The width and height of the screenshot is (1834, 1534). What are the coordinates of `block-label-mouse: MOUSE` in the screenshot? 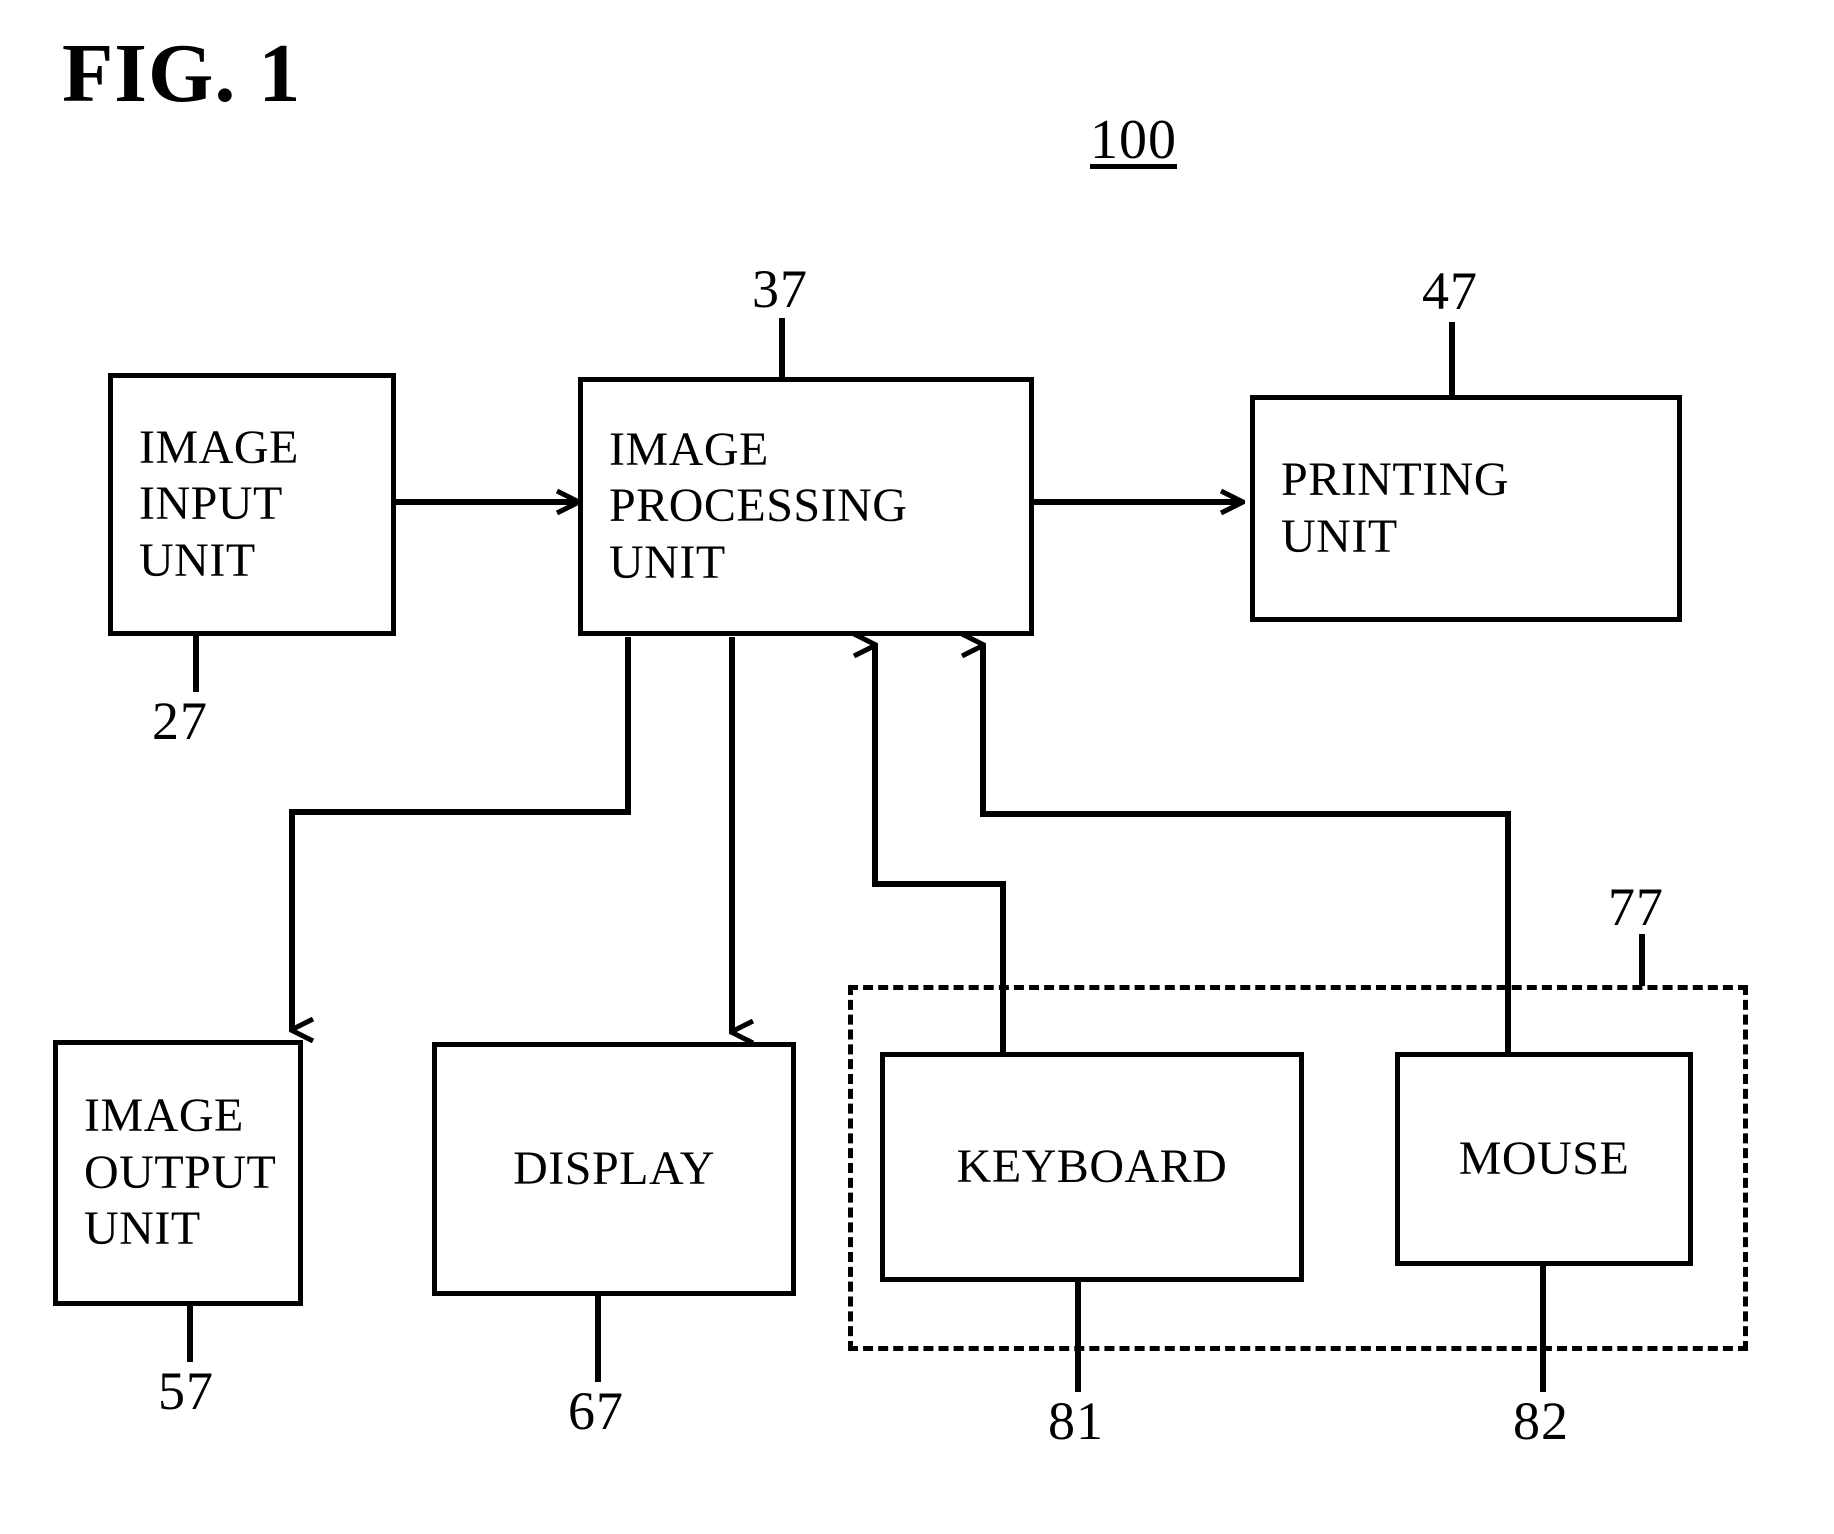 It's located at (1544, 1158).